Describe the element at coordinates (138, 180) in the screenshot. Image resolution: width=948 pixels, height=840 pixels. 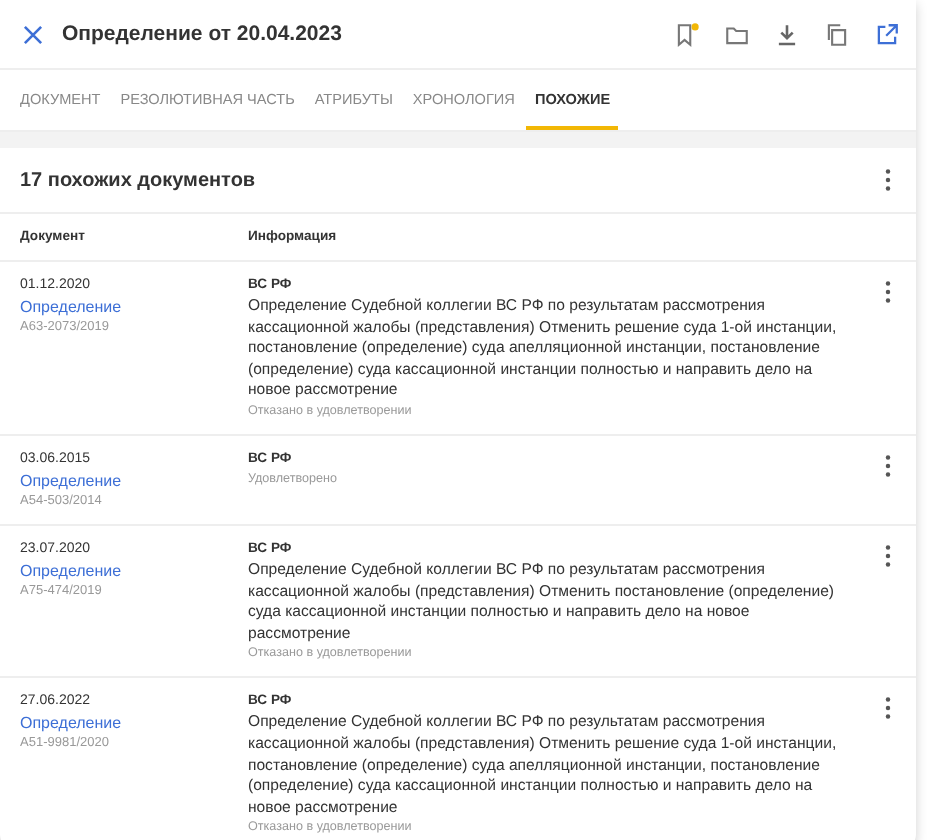
I see `section-title: 17 похожих документов` at that location.